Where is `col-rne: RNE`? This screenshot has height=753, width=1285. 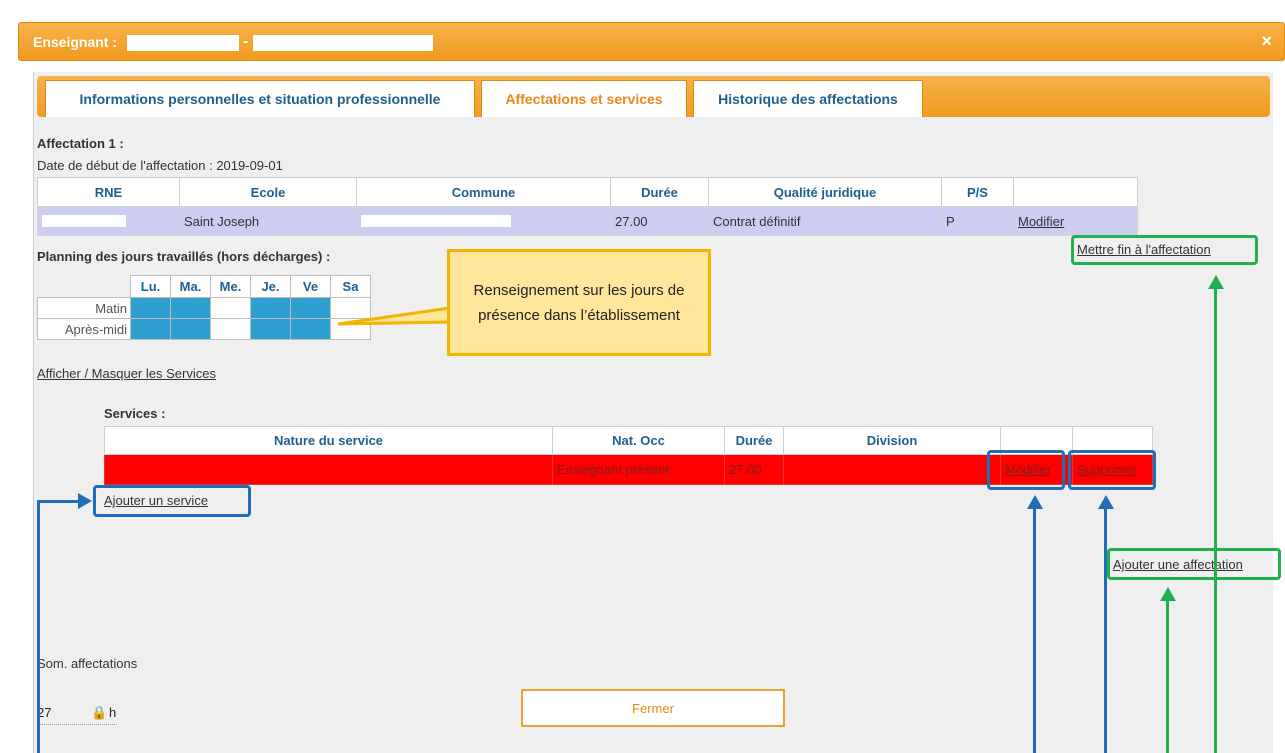 col-rne: RNE is located at coordinates (108, 192).